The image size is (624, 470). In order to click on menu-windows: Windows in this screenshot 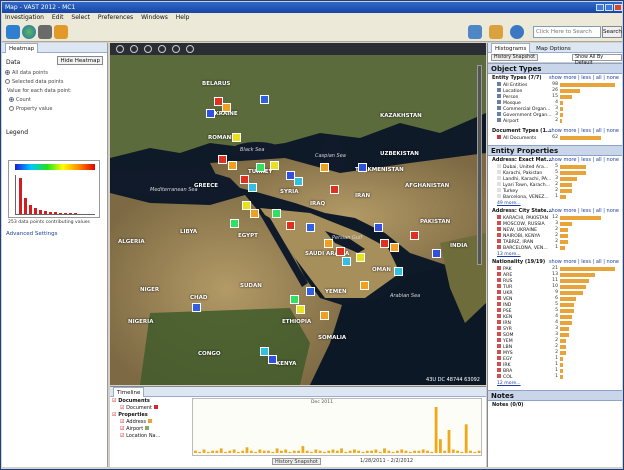, I will do `click(154, 17)`.